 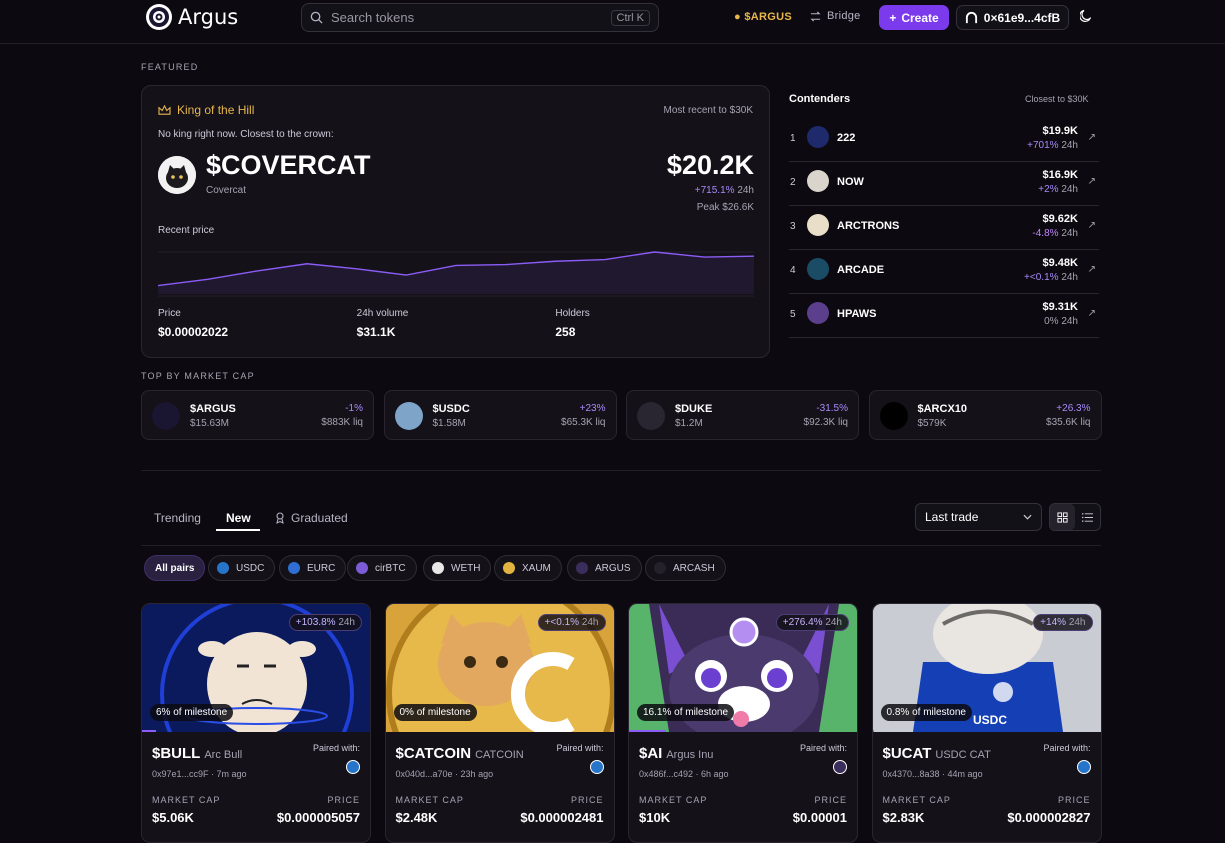 I want to click on contender-rank: 4, so click(x=793, y=270).